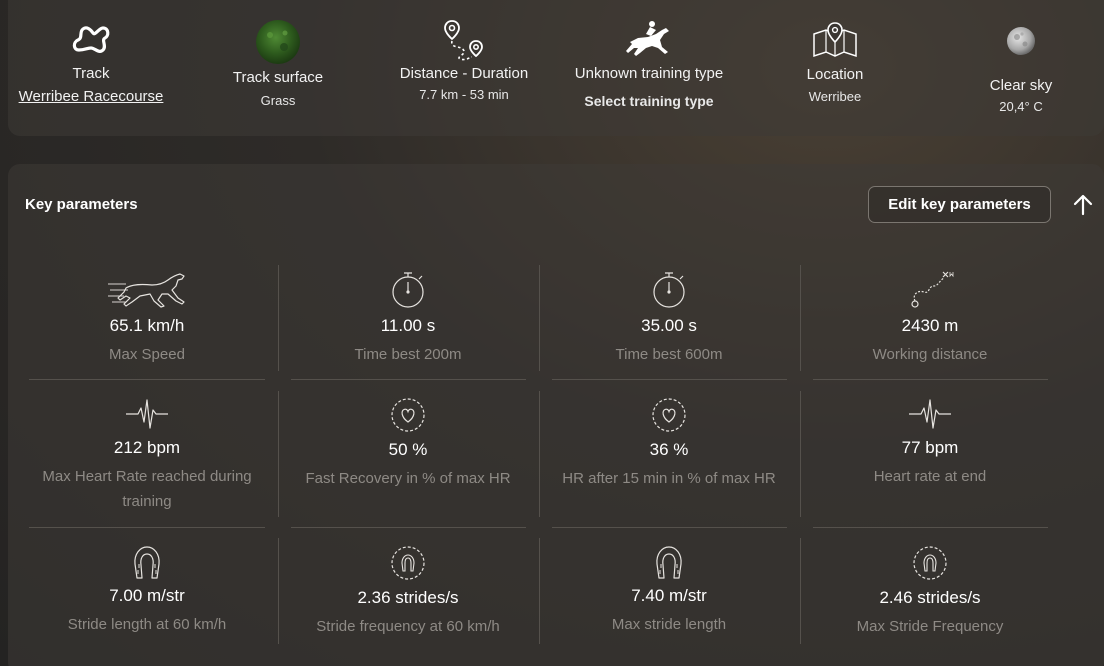 This screenshot has height=666, width=1104. Describe the element at coordinates (408, 449) in the screenshot. I see `metric-value: 50 %` at that location.